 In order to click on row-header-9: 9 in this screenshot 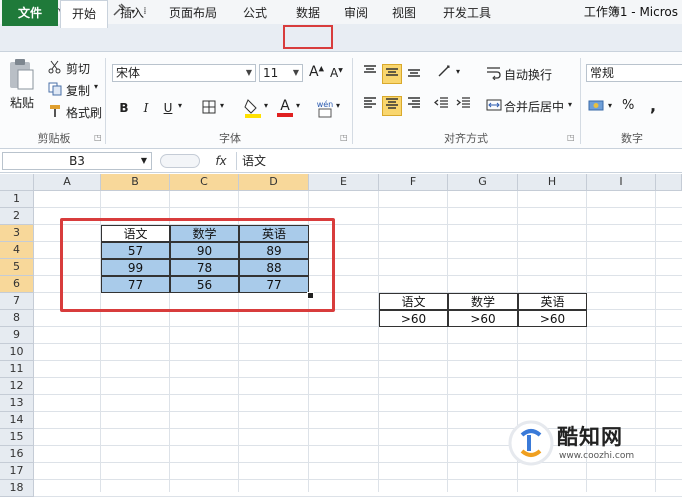, I will do `click(17, 335)`.